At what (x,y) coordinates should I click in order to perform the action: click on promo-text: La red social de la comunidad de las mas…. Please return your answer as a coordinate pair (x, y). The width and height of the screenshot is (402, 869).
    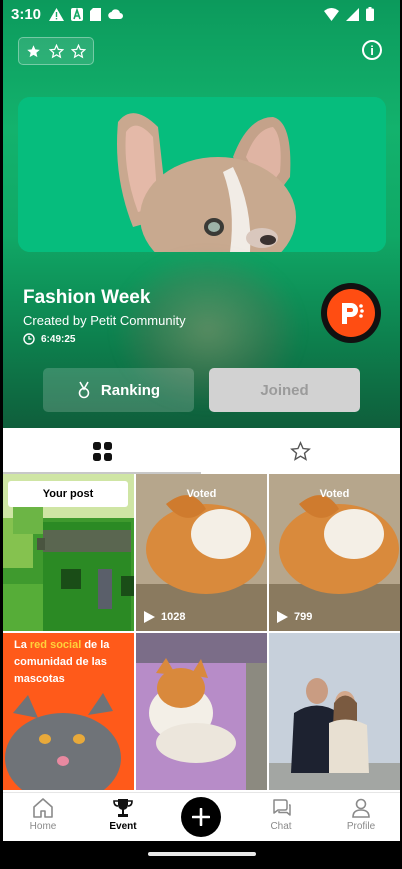
    Looking at the image, I should click on (71, 662).